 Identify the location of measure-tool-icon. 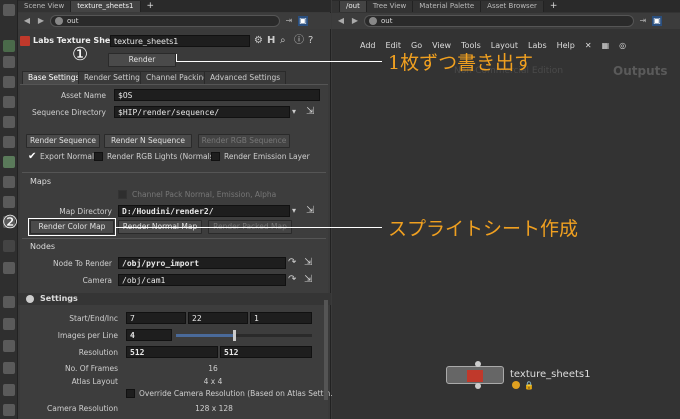
(9, 302).